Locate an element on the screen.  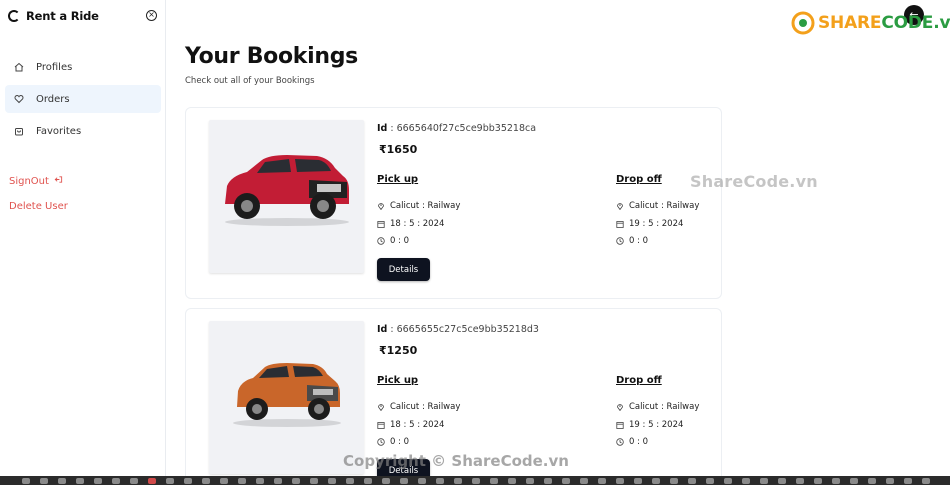
watermark-center: ShareCode.vn is located at coordinates (754, 181).